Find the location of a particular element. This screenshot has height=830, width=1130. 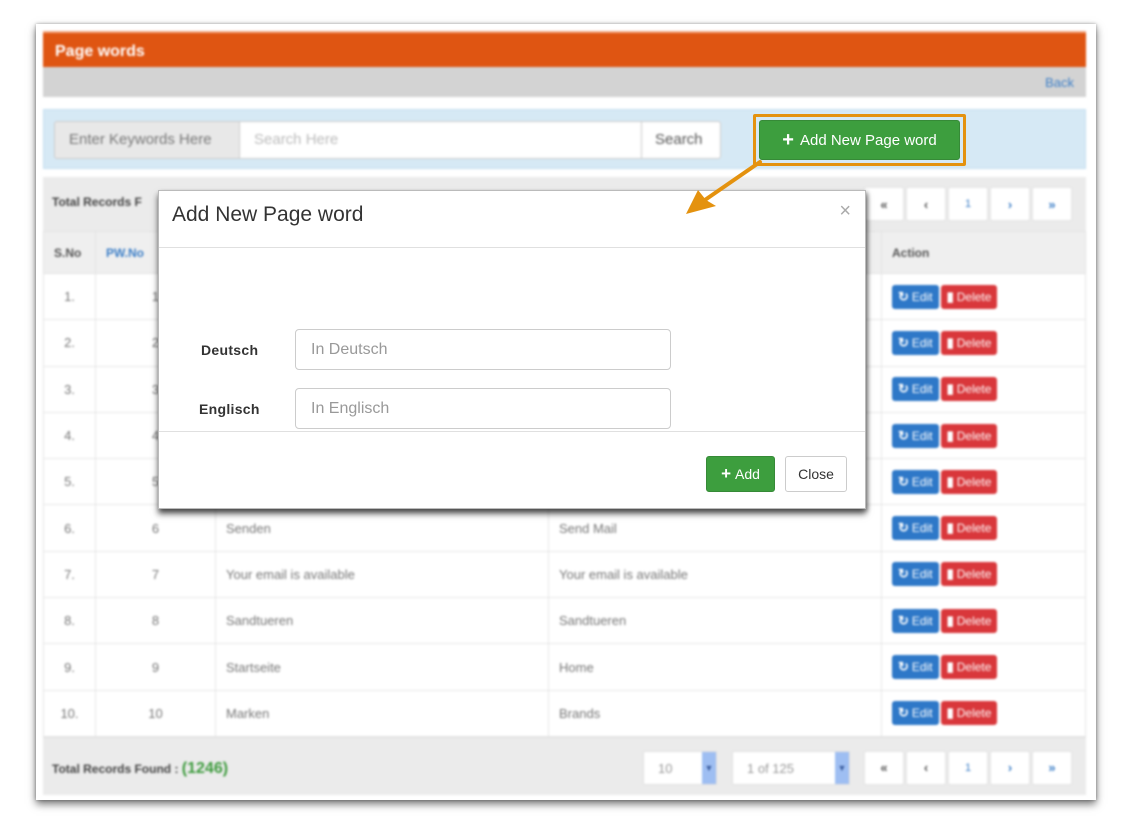

cell-englisch: Your email is available is located at coordinates (715, 574).